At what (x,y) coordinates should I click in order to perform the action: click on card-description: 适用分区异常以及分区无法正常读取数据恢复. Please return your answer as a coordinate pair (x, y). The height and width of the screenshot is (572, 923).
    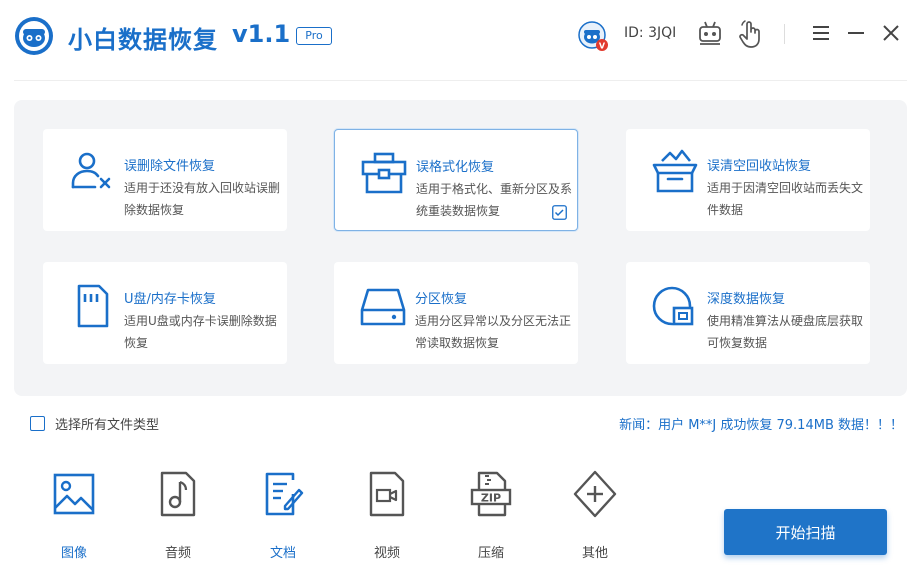
    Looking at the image, I should click on (493, 332).